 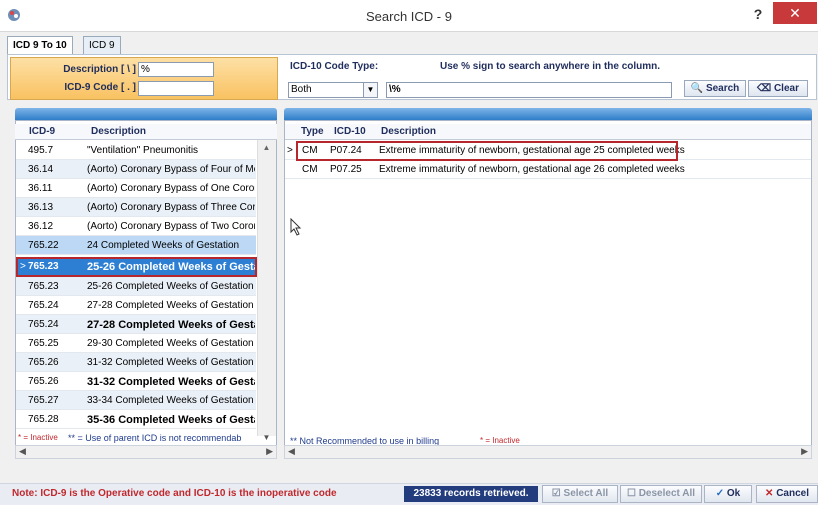 I want to click on row-code: 36.11, so click(x=40, y=188).